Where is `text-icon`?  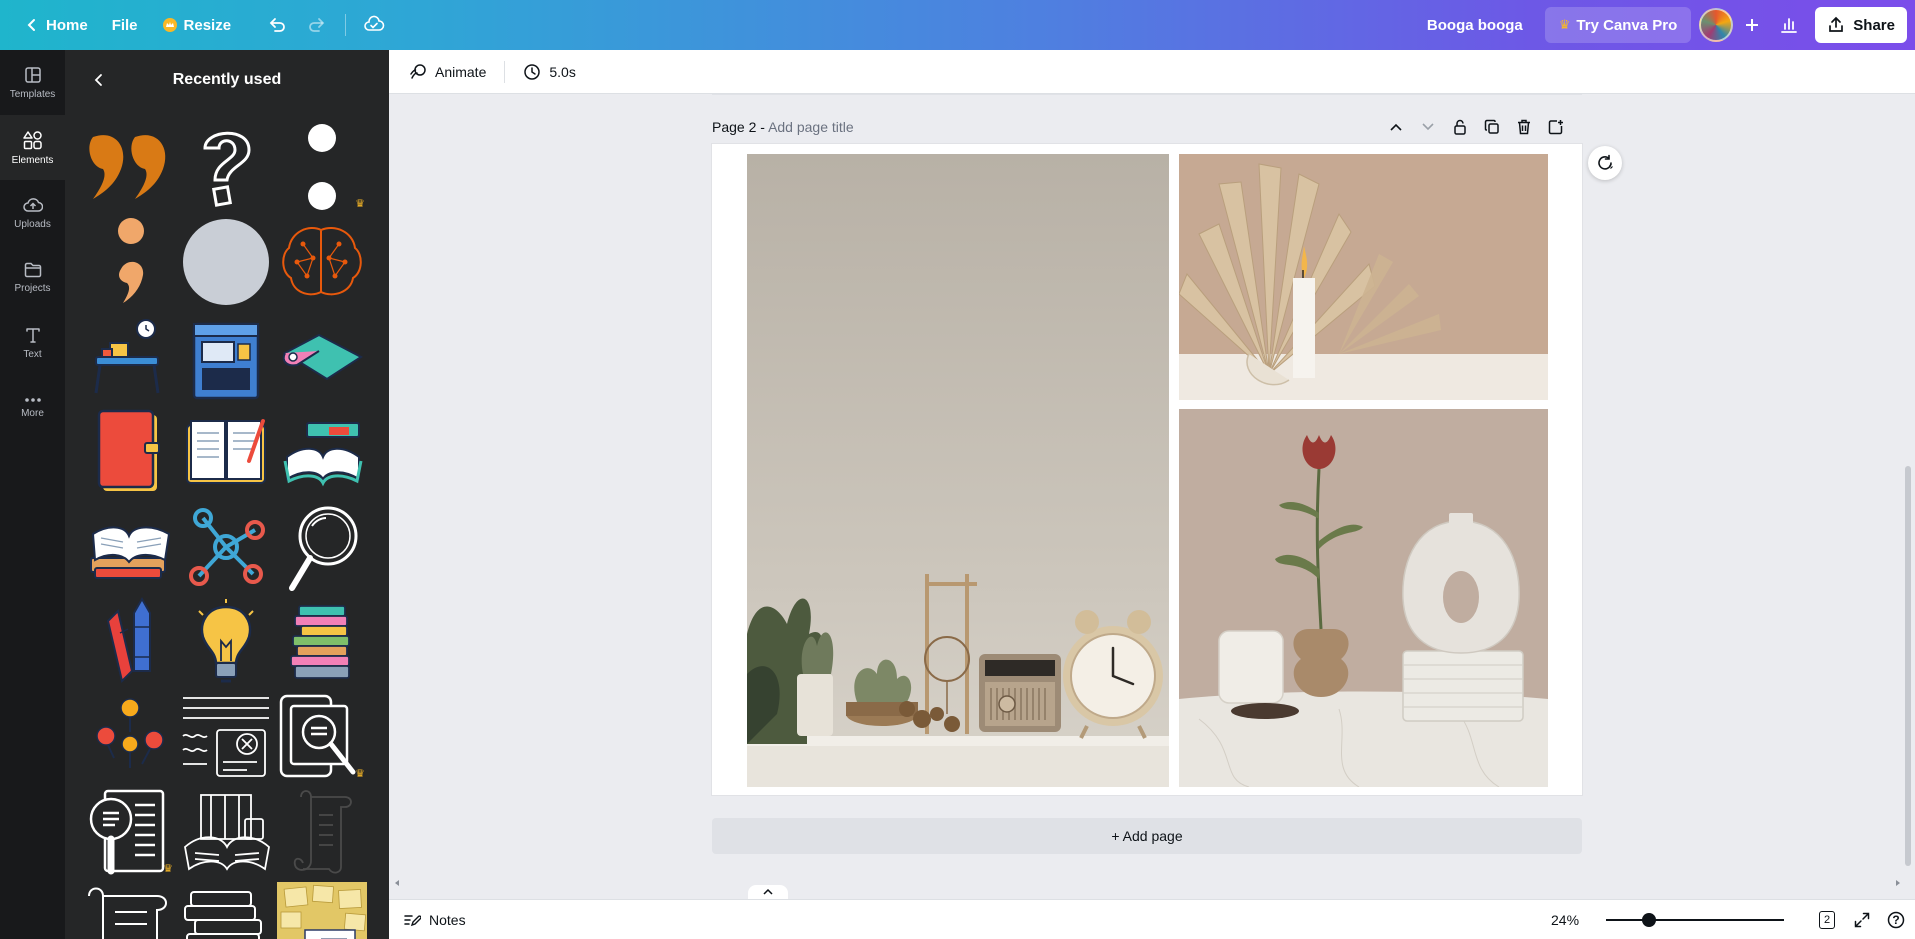
text-icon is located at coordinates (32, 335).